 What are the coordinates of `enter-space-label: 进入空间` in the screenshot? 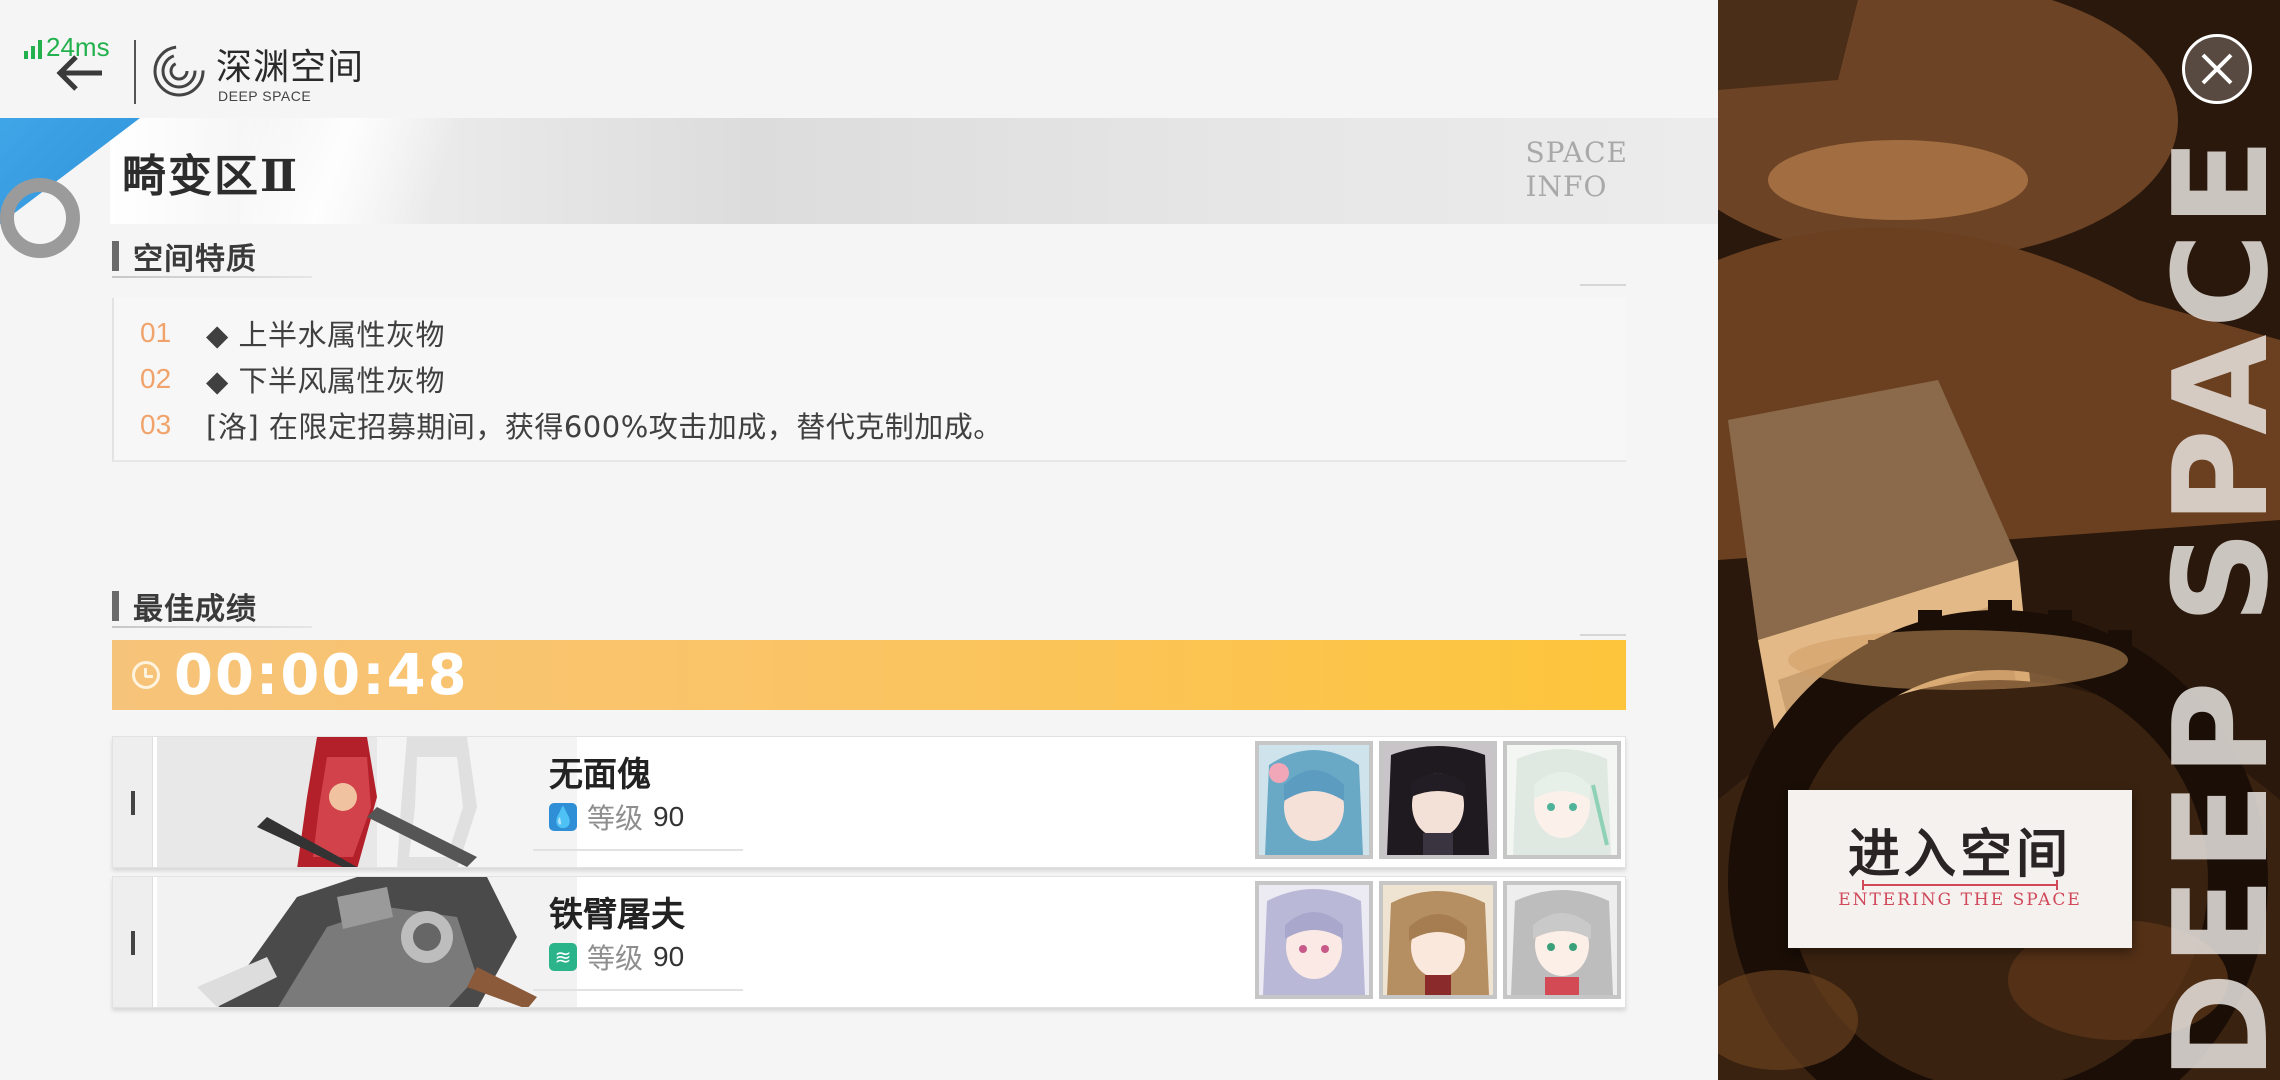 It's located at (1959, 854).